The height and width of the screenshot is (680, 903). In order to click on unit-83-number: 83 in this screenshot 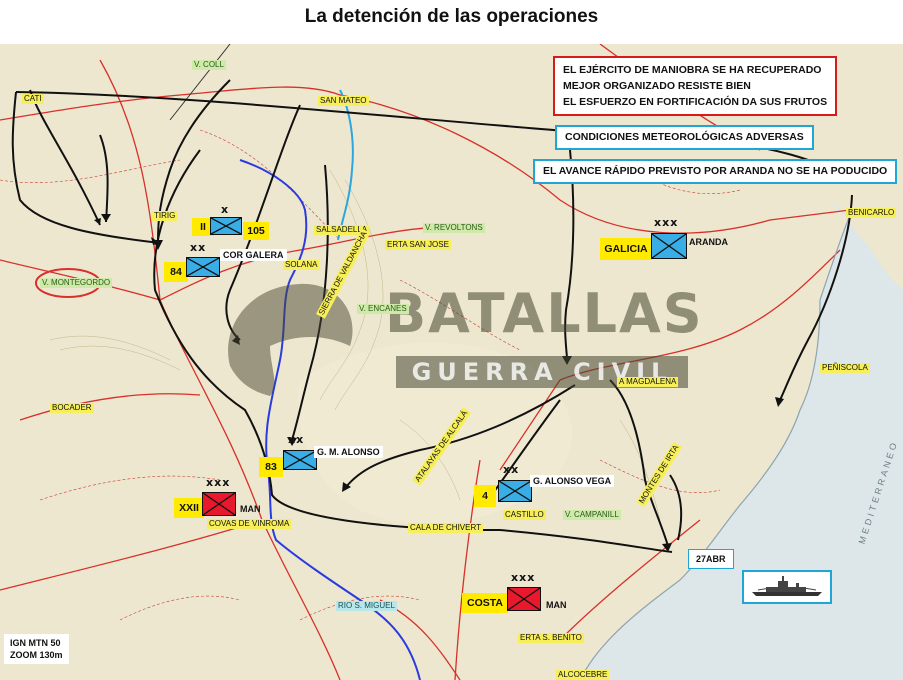, I will do `click(271, 467)`.